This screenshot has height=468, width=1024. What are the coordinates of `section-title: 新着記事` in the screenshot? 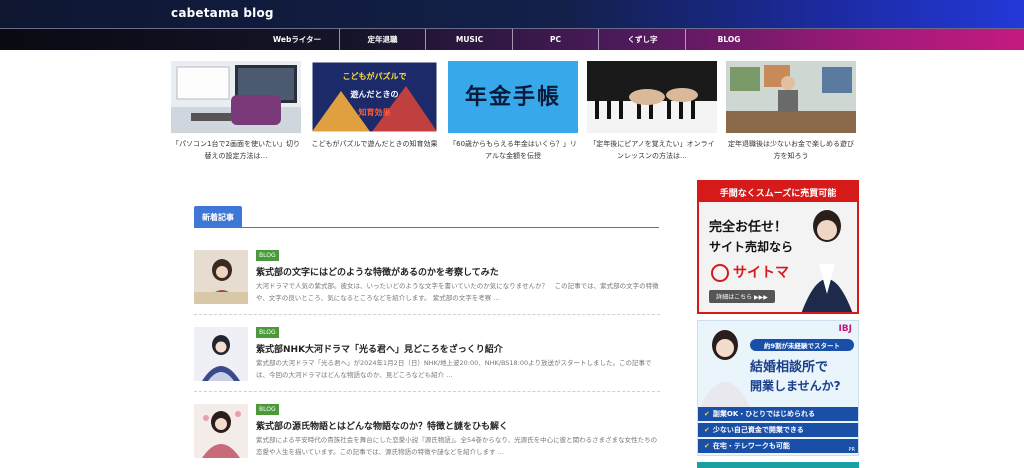 It's located at (218, 217).